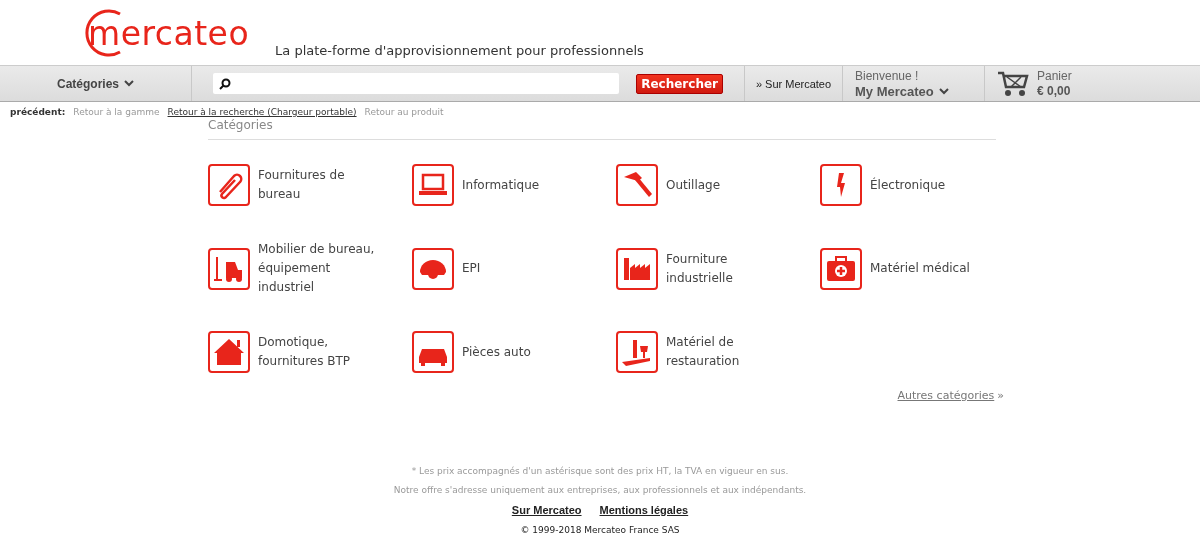 The height and width of the screenshot is (553, 1200). Describe the element at coordinates (841, 185) in the screenshot. I see `lightning-icon` at that location.